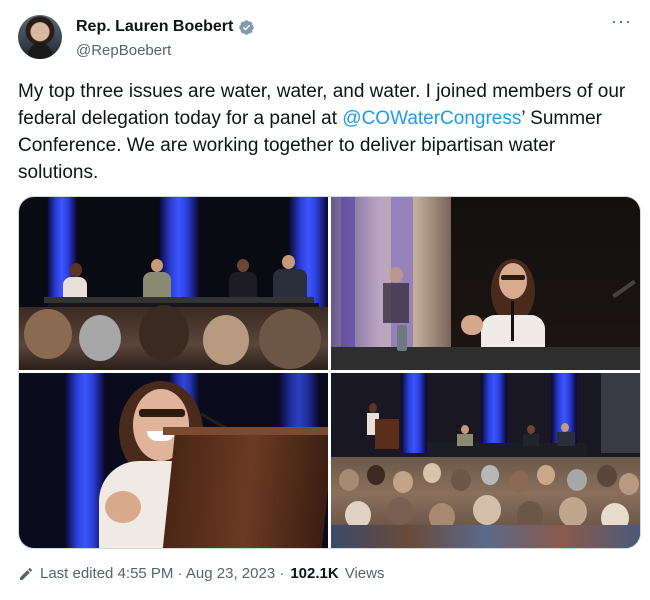 This screenshot has height=600, width=650. I want to click on author-name-row: Rep. Lauren Boebert, so click(165, 27).